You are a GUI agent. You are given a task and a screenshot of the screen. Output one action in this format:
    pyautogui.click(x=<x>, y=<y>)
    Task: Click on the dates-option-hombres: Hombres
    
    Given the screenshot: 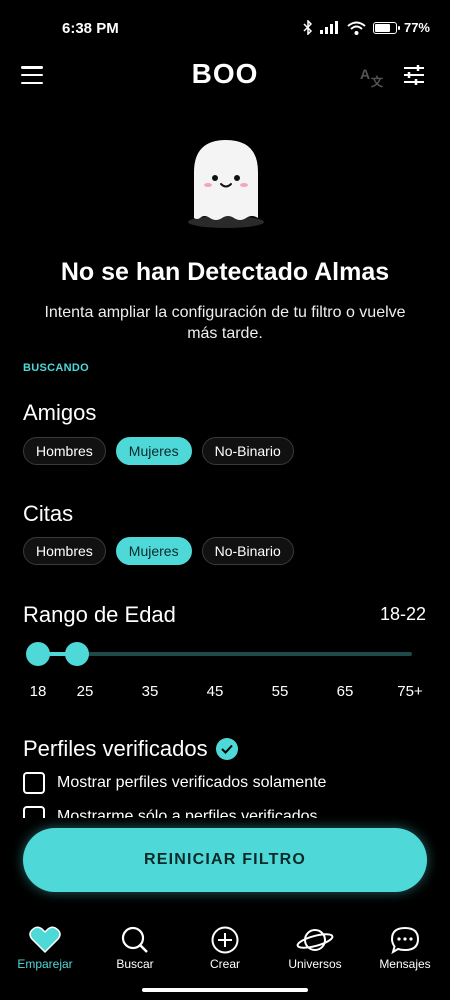 What is the action you would take?
    pyautogui.click(x=64, y=551)
    